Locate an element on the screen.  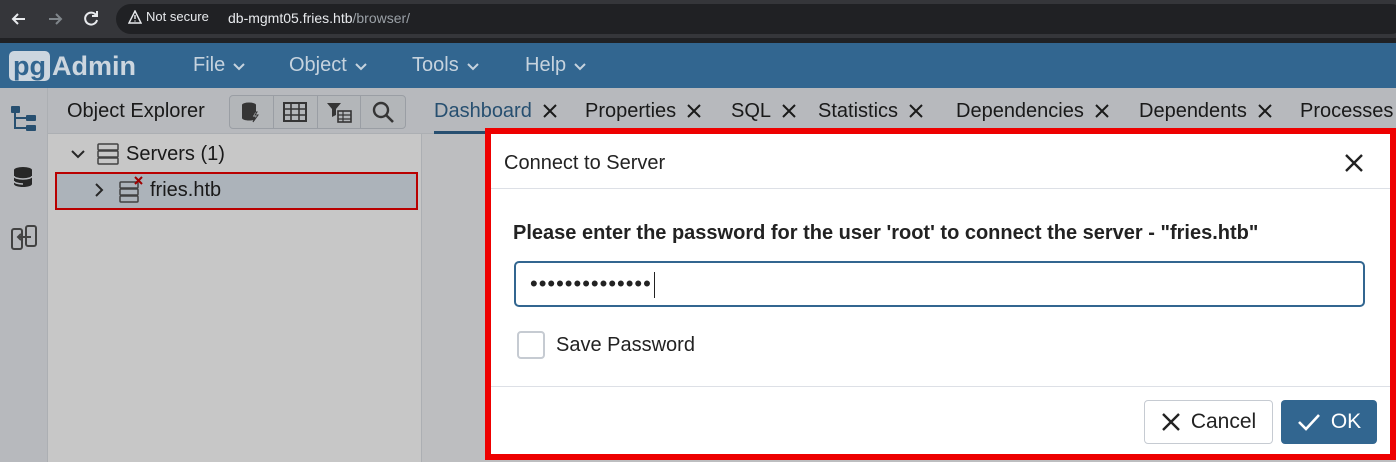
dialog-footer: Cancel OK is located at coordinates (940, 423).